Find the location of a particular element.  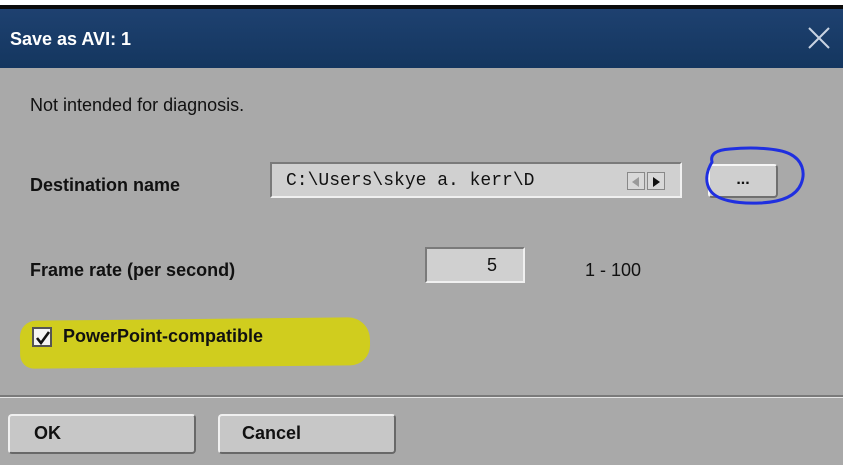

frame-rate-input: 5 is located at coordinates (475, 265).